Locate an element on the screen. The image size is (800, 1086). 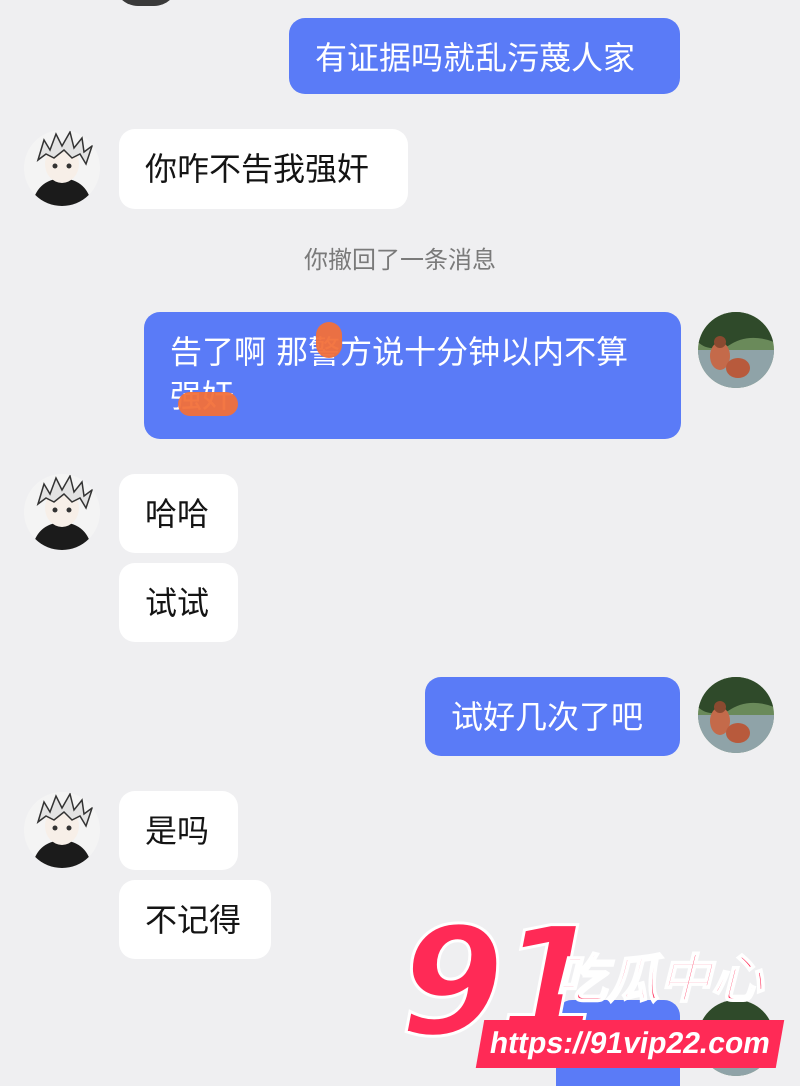
message-bubble-received: 哈哈 is located at coordinates (178, 513).